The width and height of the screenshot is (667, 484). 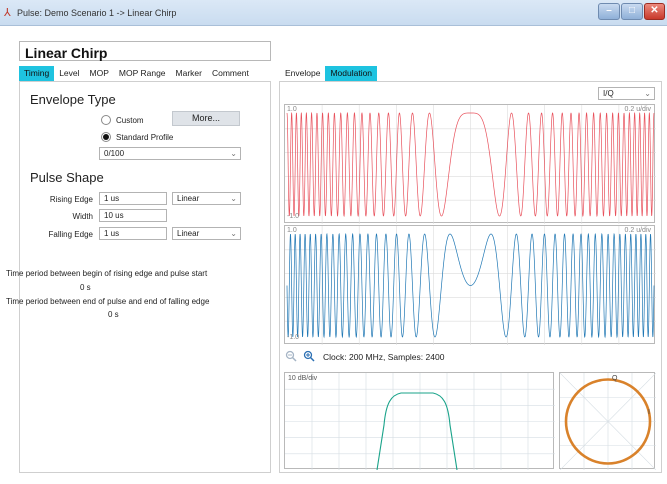 What do you see at coordinates (637, 109) in the screenshot?
I see `i-scale-div: 0.2 u/div` at bounding box center [637, 109].